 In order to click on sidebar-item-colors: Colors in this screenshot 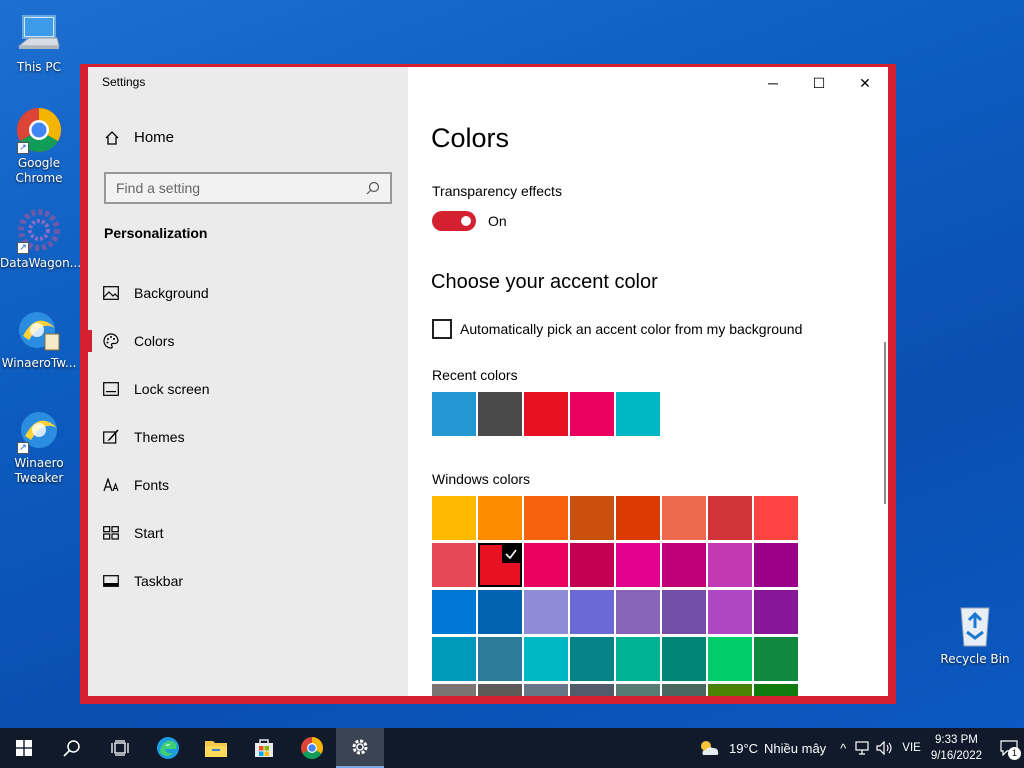, I will do `click(248, 341)`.